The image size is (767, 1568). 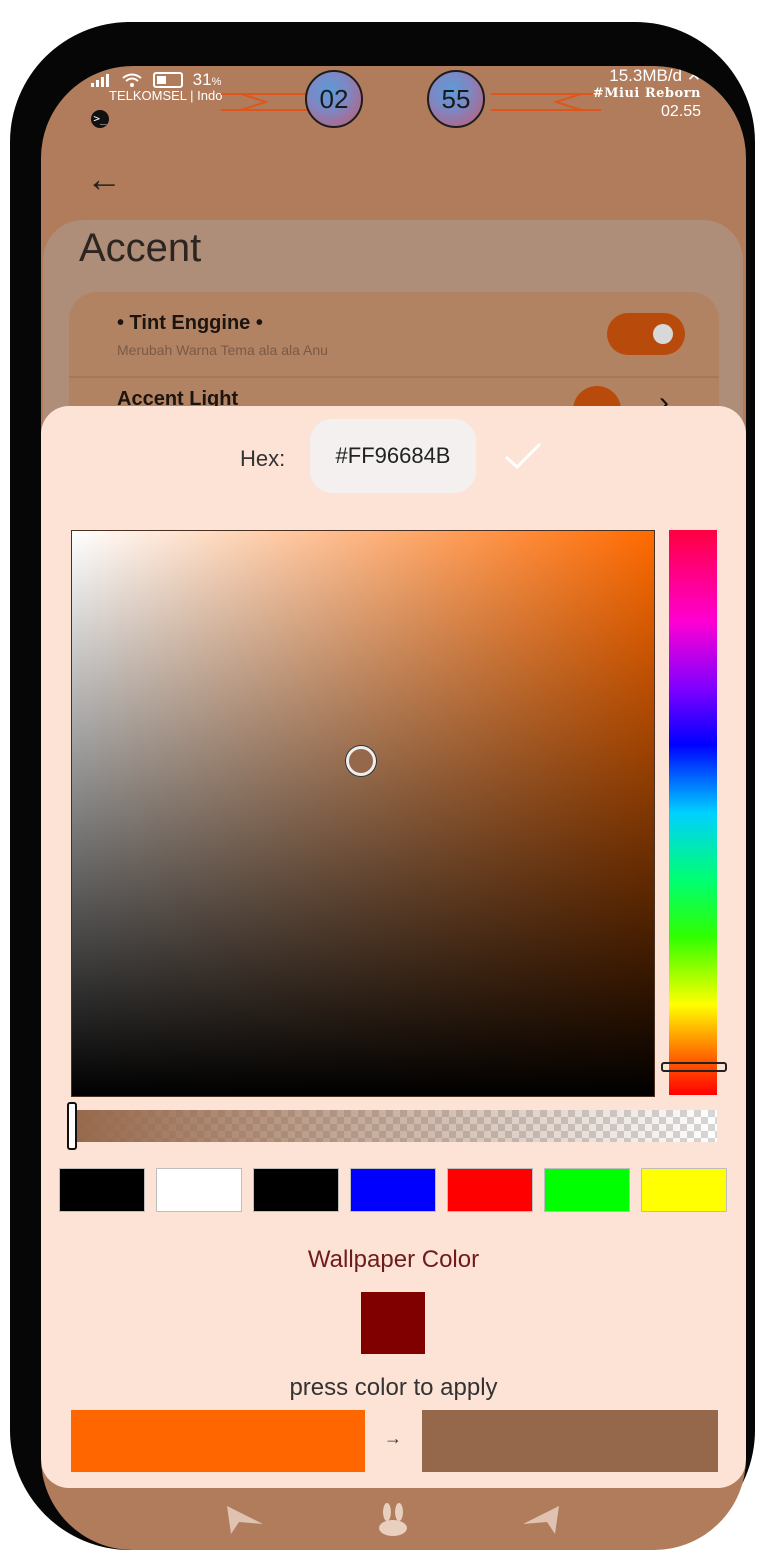 I want to click on arrow-right-icon: →, so click(x=393, y=1438).